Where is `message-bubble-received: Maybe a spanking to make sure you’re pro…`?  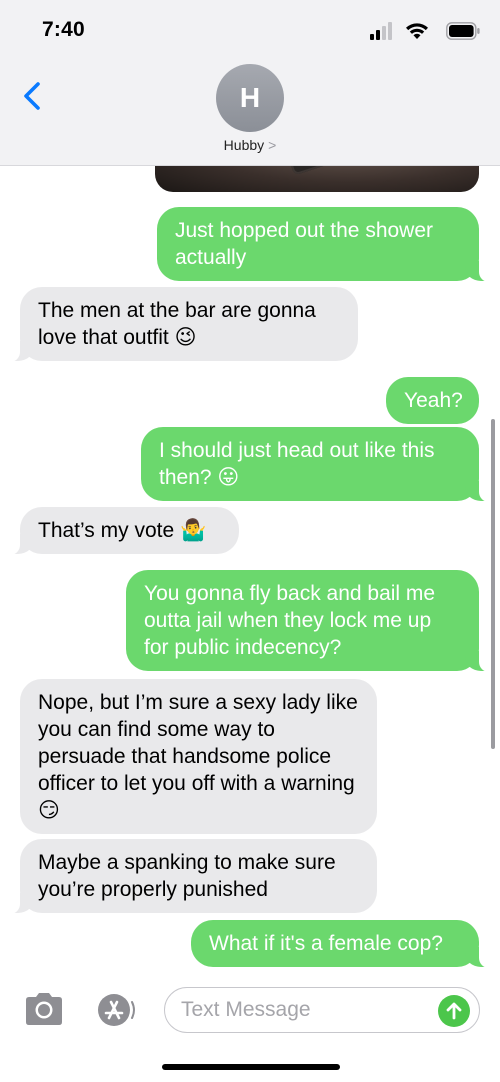 message-bubble-received: Maybe a spanking to make sure you’re pro… is located at coordinates (193, 876).